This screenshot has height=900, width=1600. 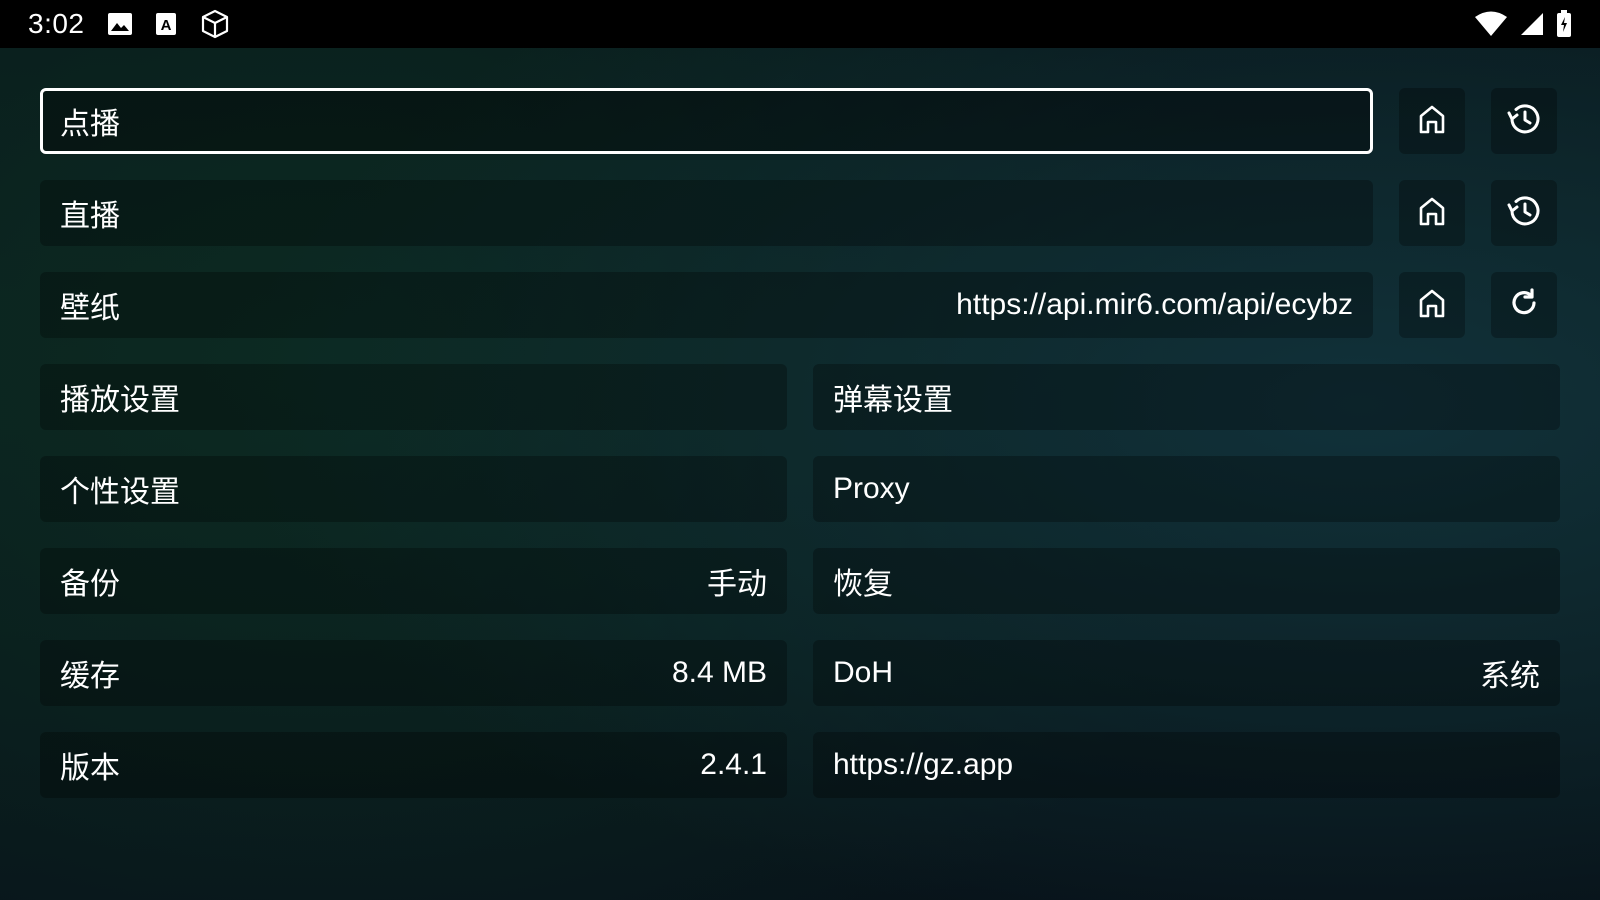 I want to click on vod-source-field: 点播, so click(x=706, y=121).